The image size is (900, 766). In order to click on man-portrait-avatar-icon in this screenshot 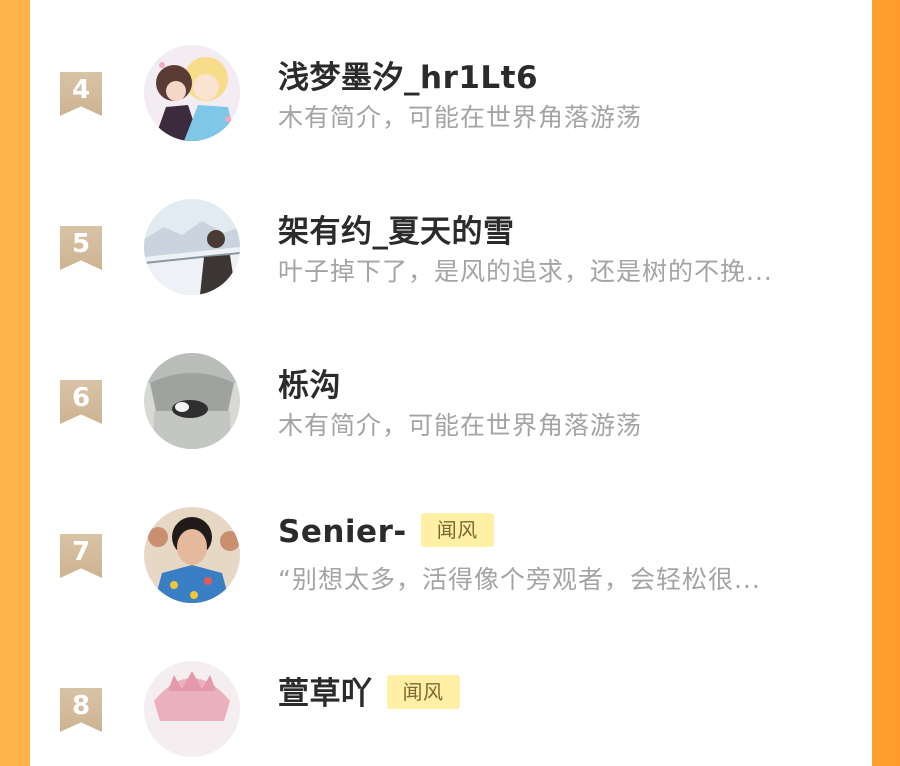, I will do `click(192, 555)`.